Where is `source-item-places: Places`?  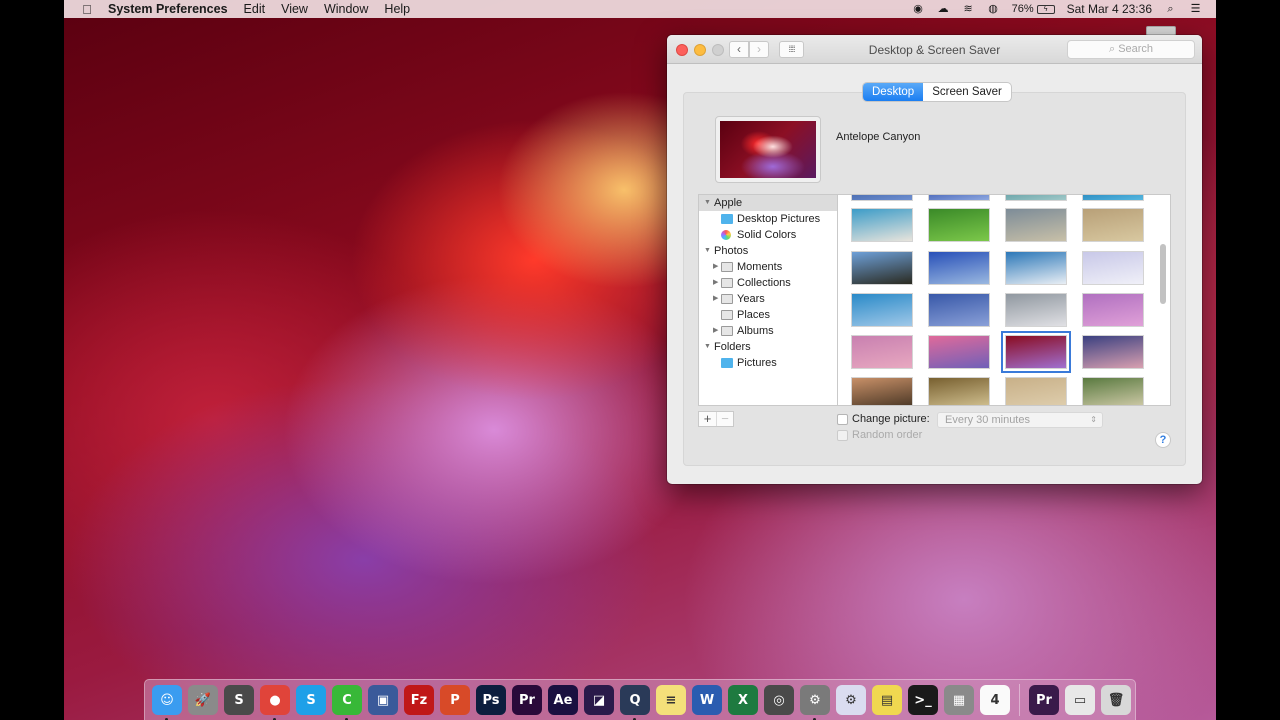 source-item-places: Places is located at coordinates (768, 315).